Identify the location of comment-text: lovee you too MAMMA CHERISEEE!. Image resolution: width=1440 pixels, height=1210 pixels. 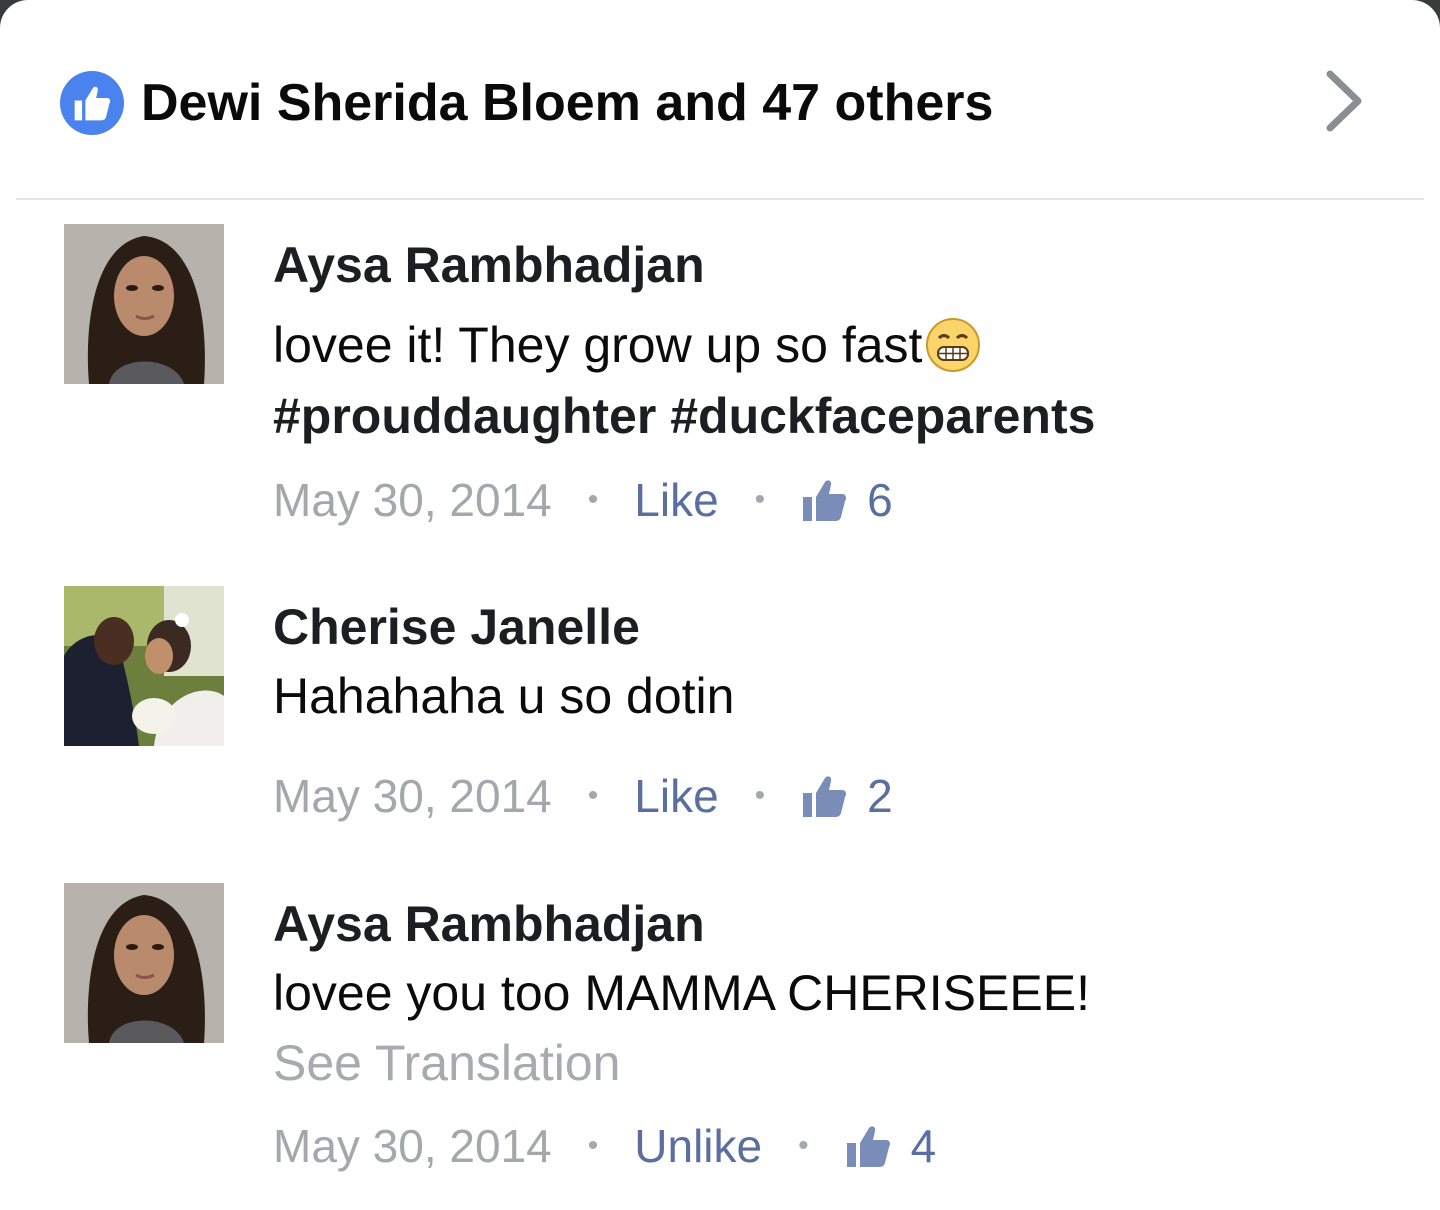
(681, 993).